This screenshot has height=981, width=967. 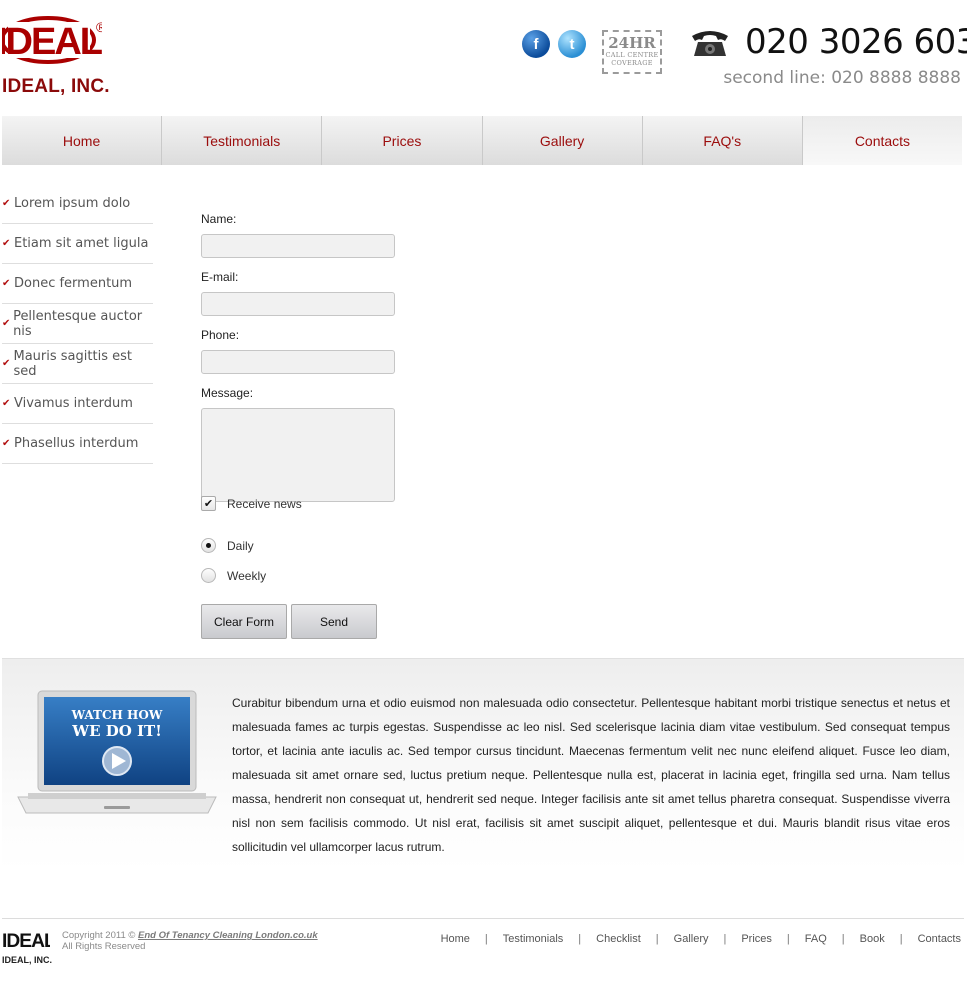 I want to click on receive-news-row: ✔ Receive news, so click(x=251, y=503).